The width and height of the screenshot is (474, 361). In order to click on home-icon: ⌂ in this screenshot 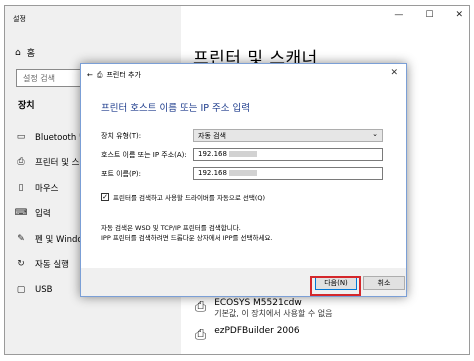, I will do `click(18, 52)`.